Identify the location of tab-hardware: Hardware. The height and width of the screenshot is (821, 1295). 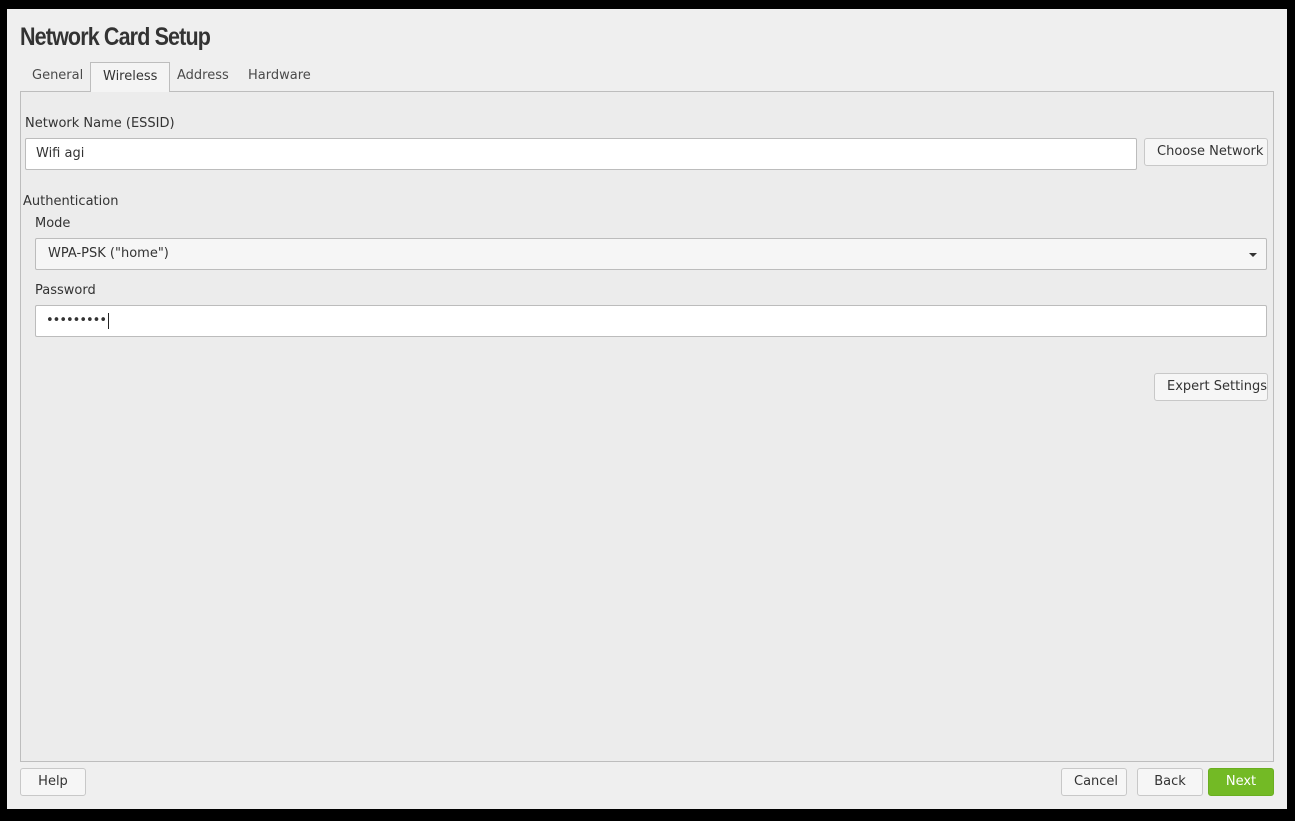
(279, 77).